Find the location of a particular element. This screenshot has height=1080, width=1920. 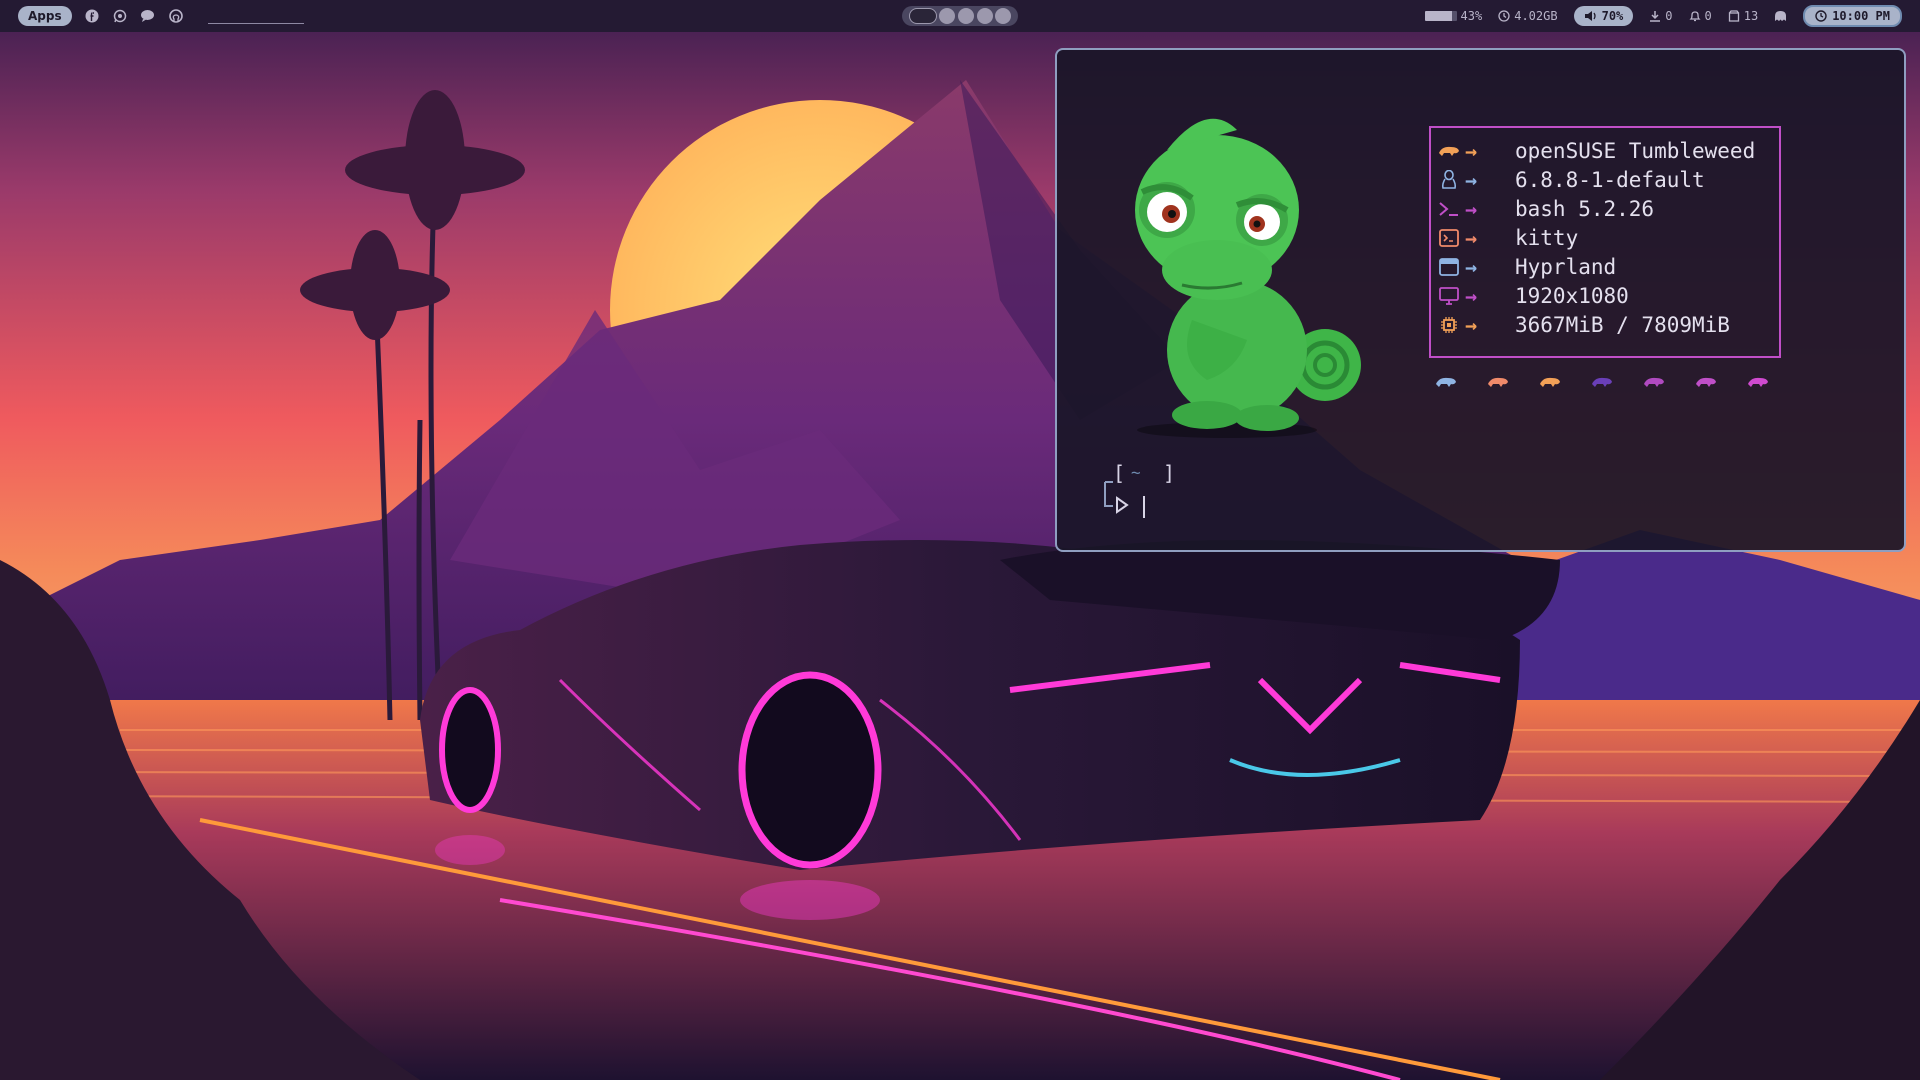

clock: 10:00 PM is located at coordinates (1852, 16).